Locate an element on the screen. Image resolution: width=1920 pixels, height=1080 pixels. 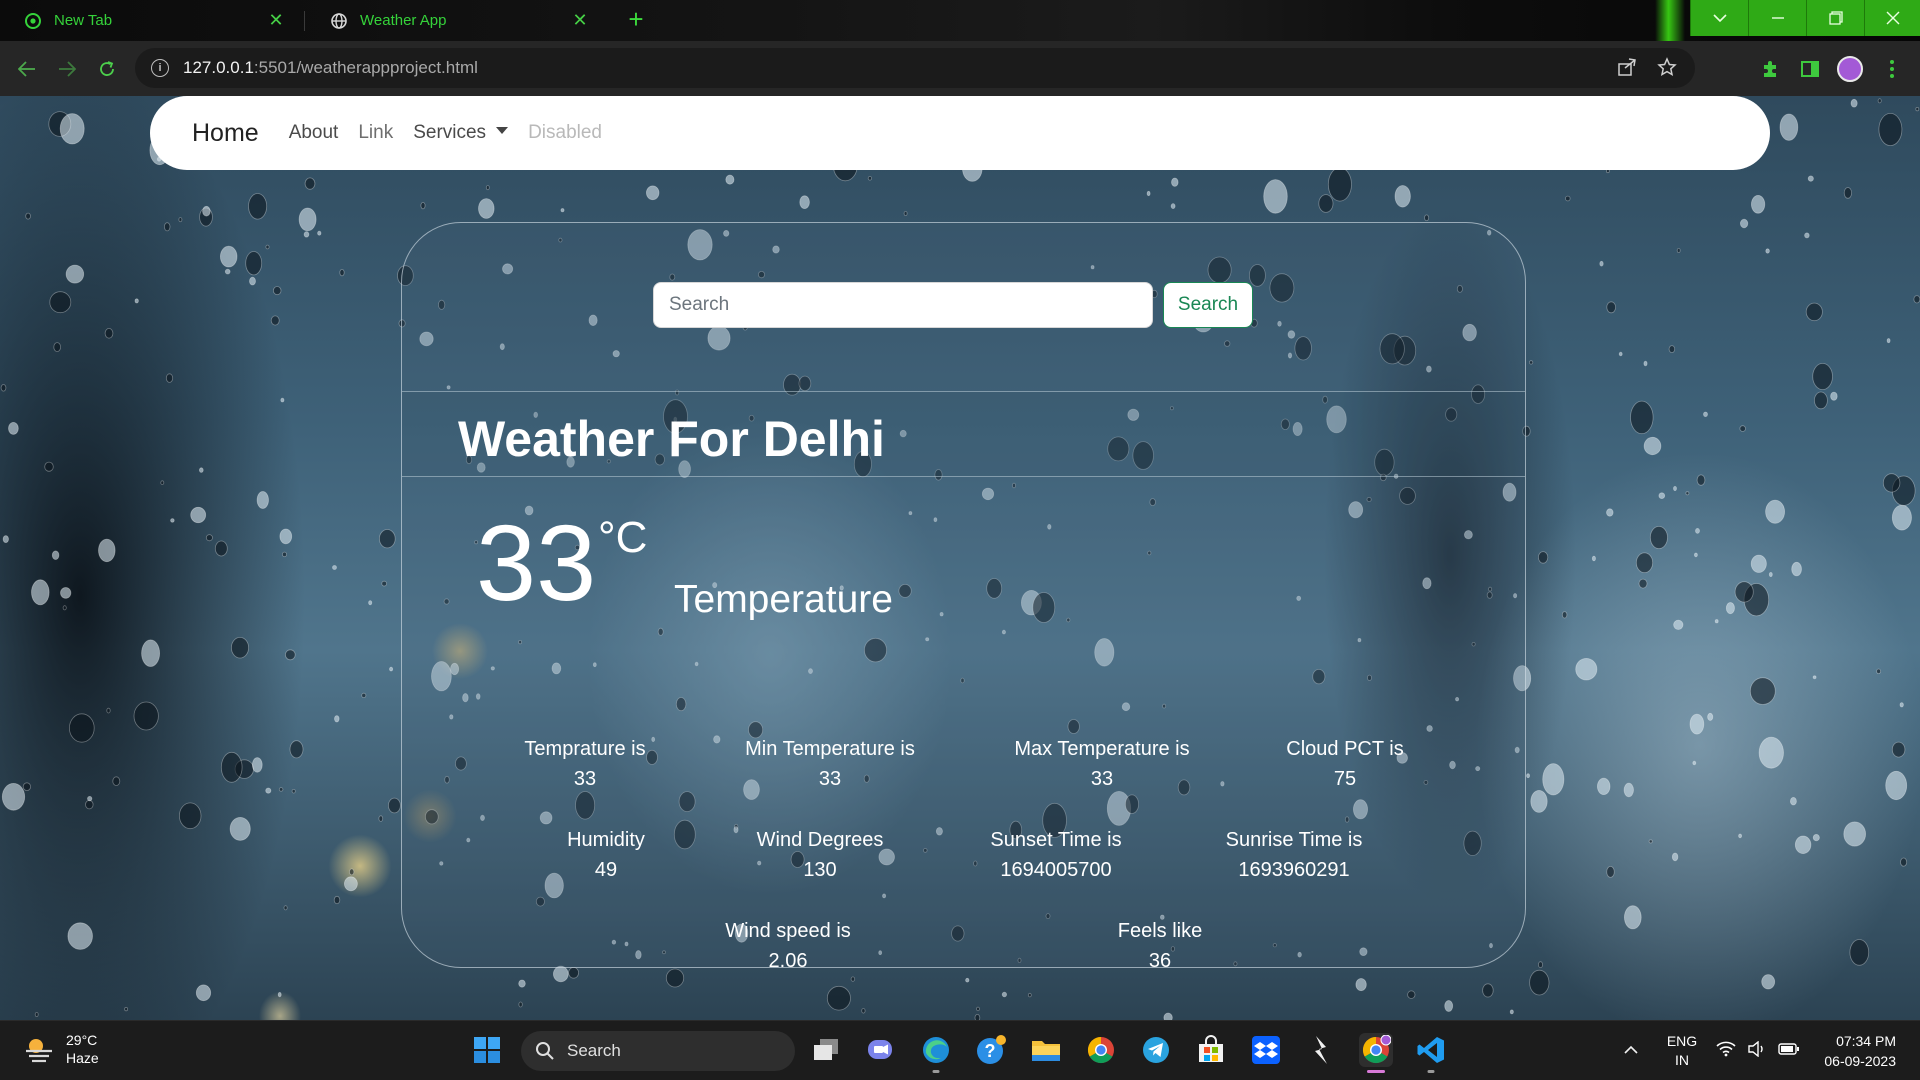
nav-link-link: Link is located at coordinates (375, 133).